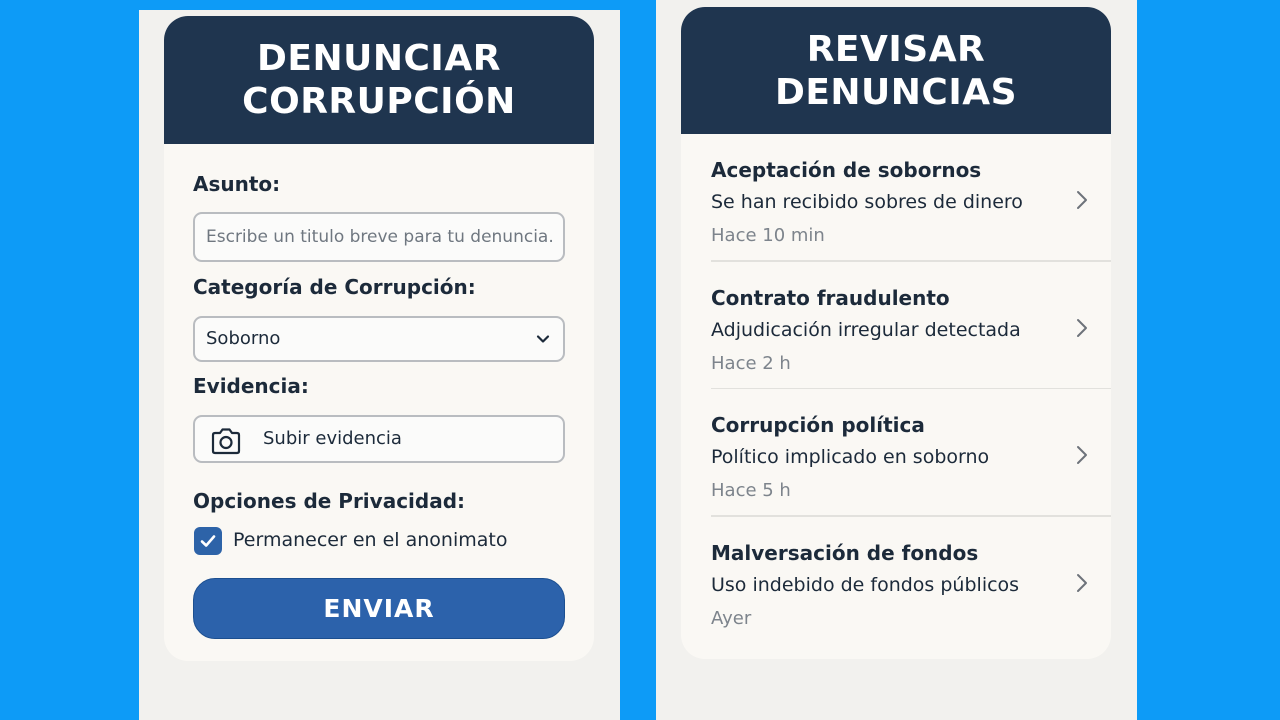  What do you see at coordinates (251, 386) in the screenshot?
I see `evidence-label: Evidencia:` at bounding box center [251, 386].